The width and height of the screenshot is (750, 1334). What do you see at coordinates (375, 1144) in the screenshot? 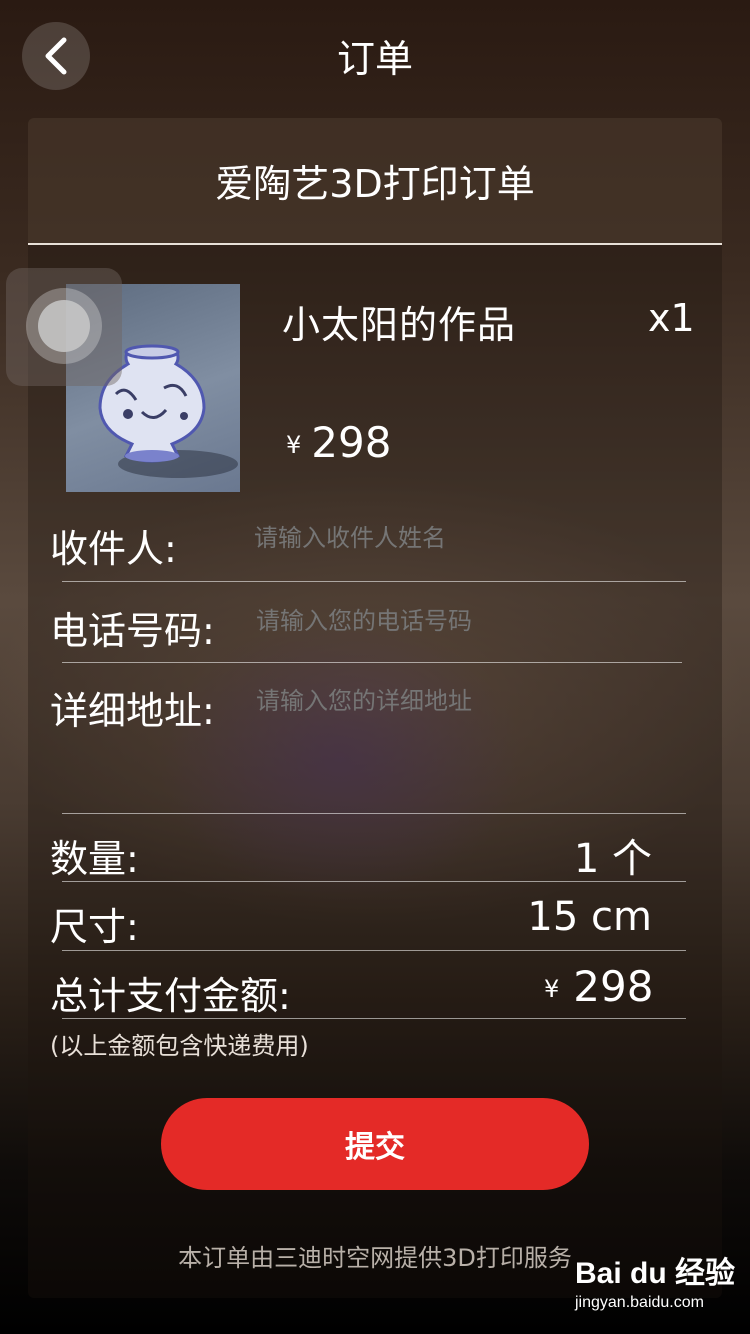
I see `submit-button: 提交` at bounding box center [375, 1144].